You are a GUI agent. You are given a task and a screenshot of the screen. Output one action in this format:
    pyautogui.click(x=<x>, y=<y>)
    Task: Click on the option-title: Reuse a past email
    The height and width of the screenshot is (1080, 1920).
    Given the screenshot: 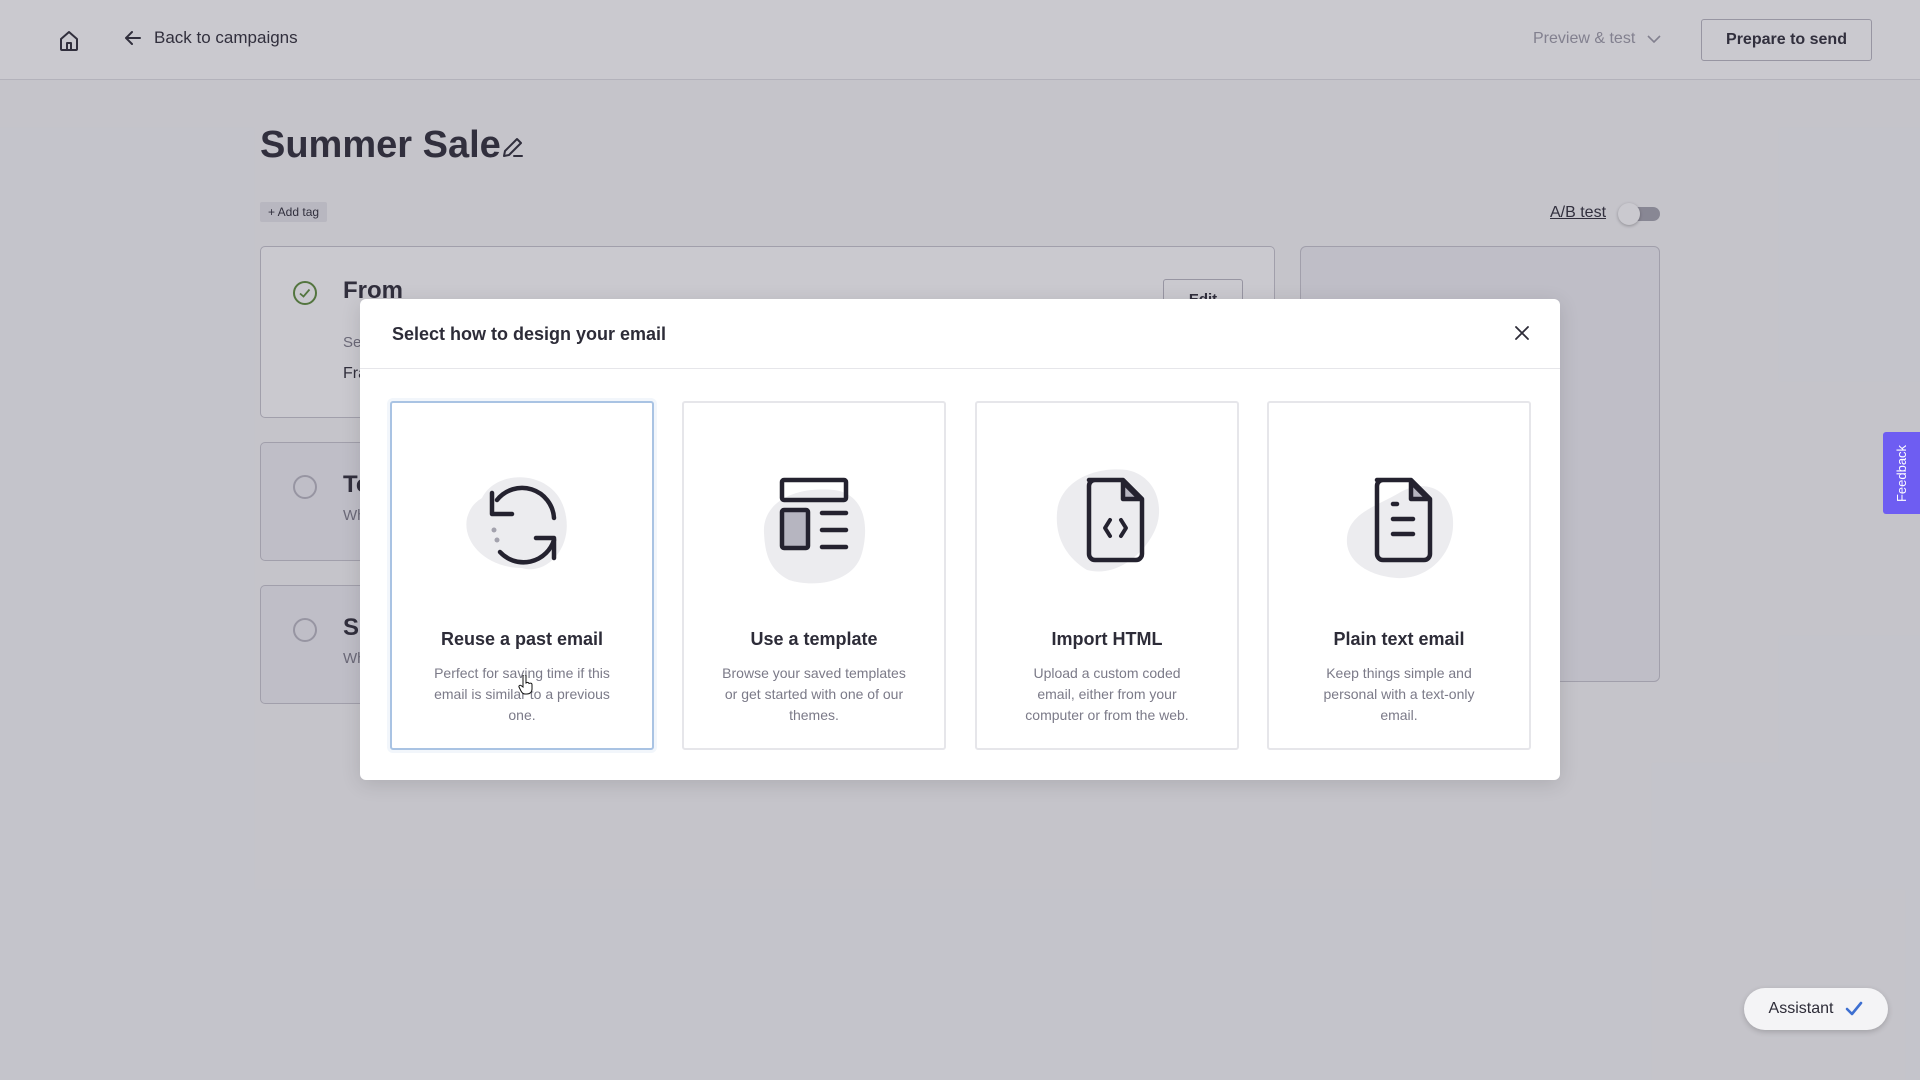 What is the action you would take?
    pyautogui.click(x=522, y=639)
    